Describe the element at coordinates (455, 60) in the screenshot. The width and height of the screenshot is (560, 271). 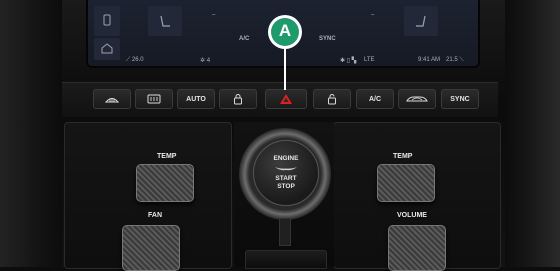
I see `temp-right-readout: 21.5 ⟍` at that location.